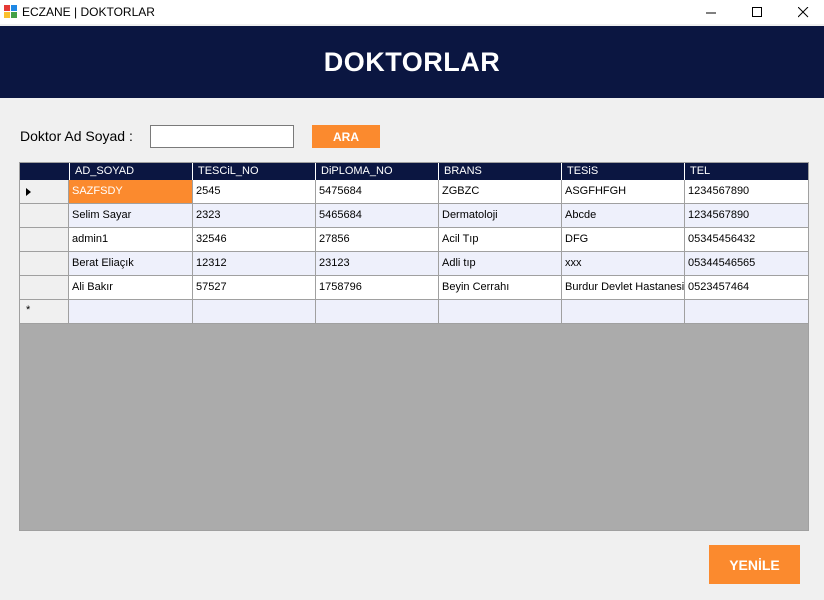 Image resolution: width=824 pixels, height=600 pixels. What do you see at coordinates (623, 171) in the screenshot?
I see `column-header-tesis: TESiS` at bounding box center [623, 171].